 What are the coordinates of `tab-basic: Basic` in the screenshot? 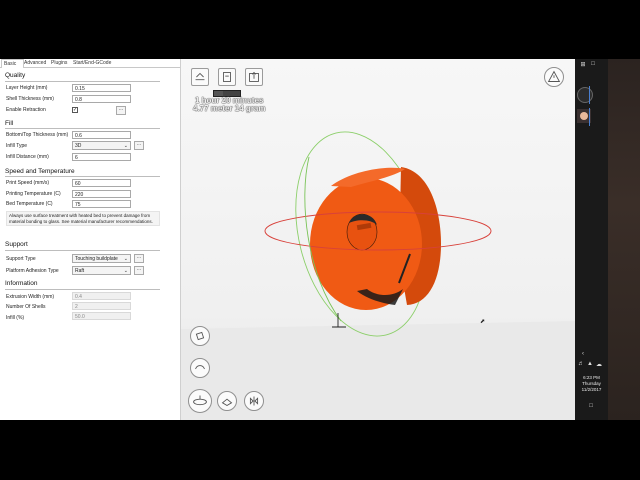 It's located at (12, 63).